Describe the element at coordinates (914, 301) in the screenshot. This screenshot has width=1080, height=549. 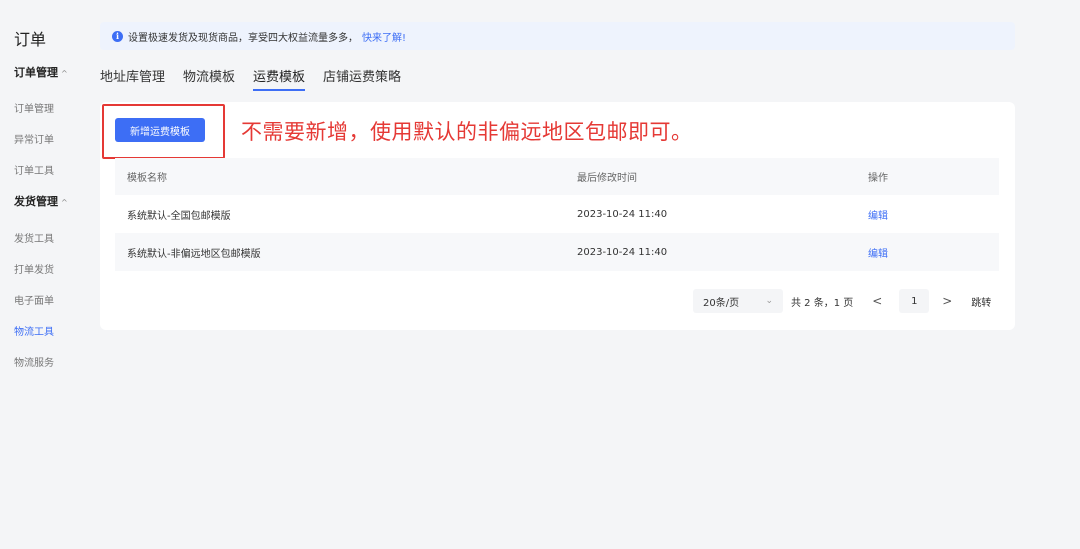
I see `current-page-input: 1` at that location.